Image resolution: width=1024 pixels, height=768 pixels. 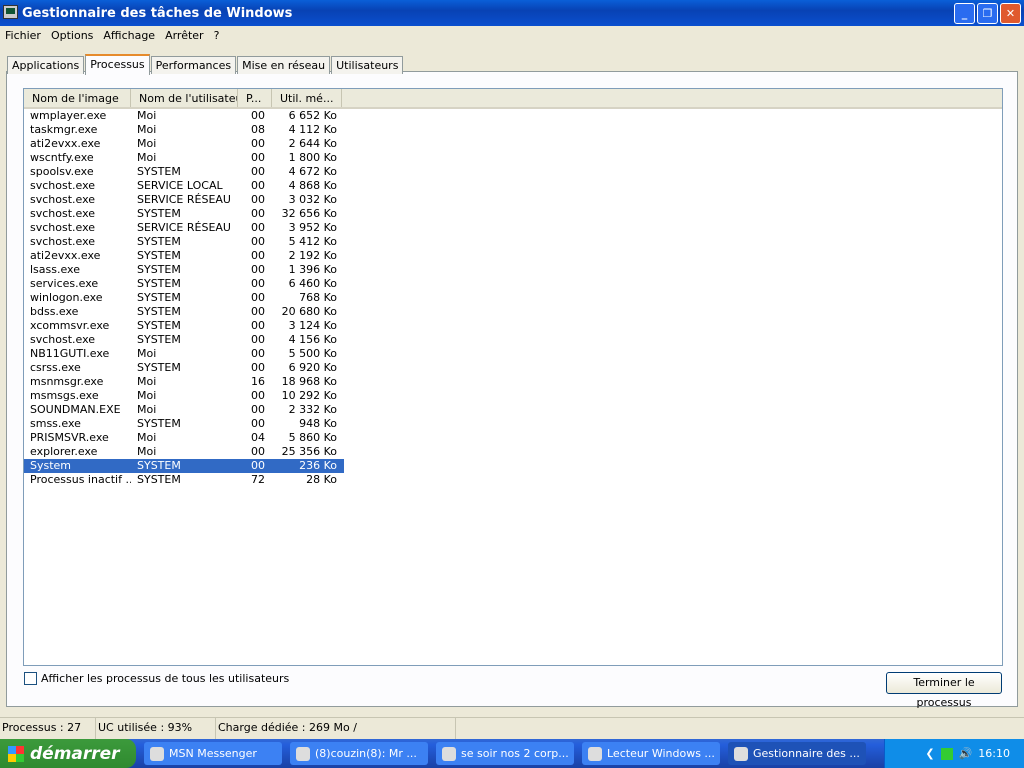 I want to click on process-row: taskmgr.exe Moi 08 4 112 Ko, so click(x=513, y=130).